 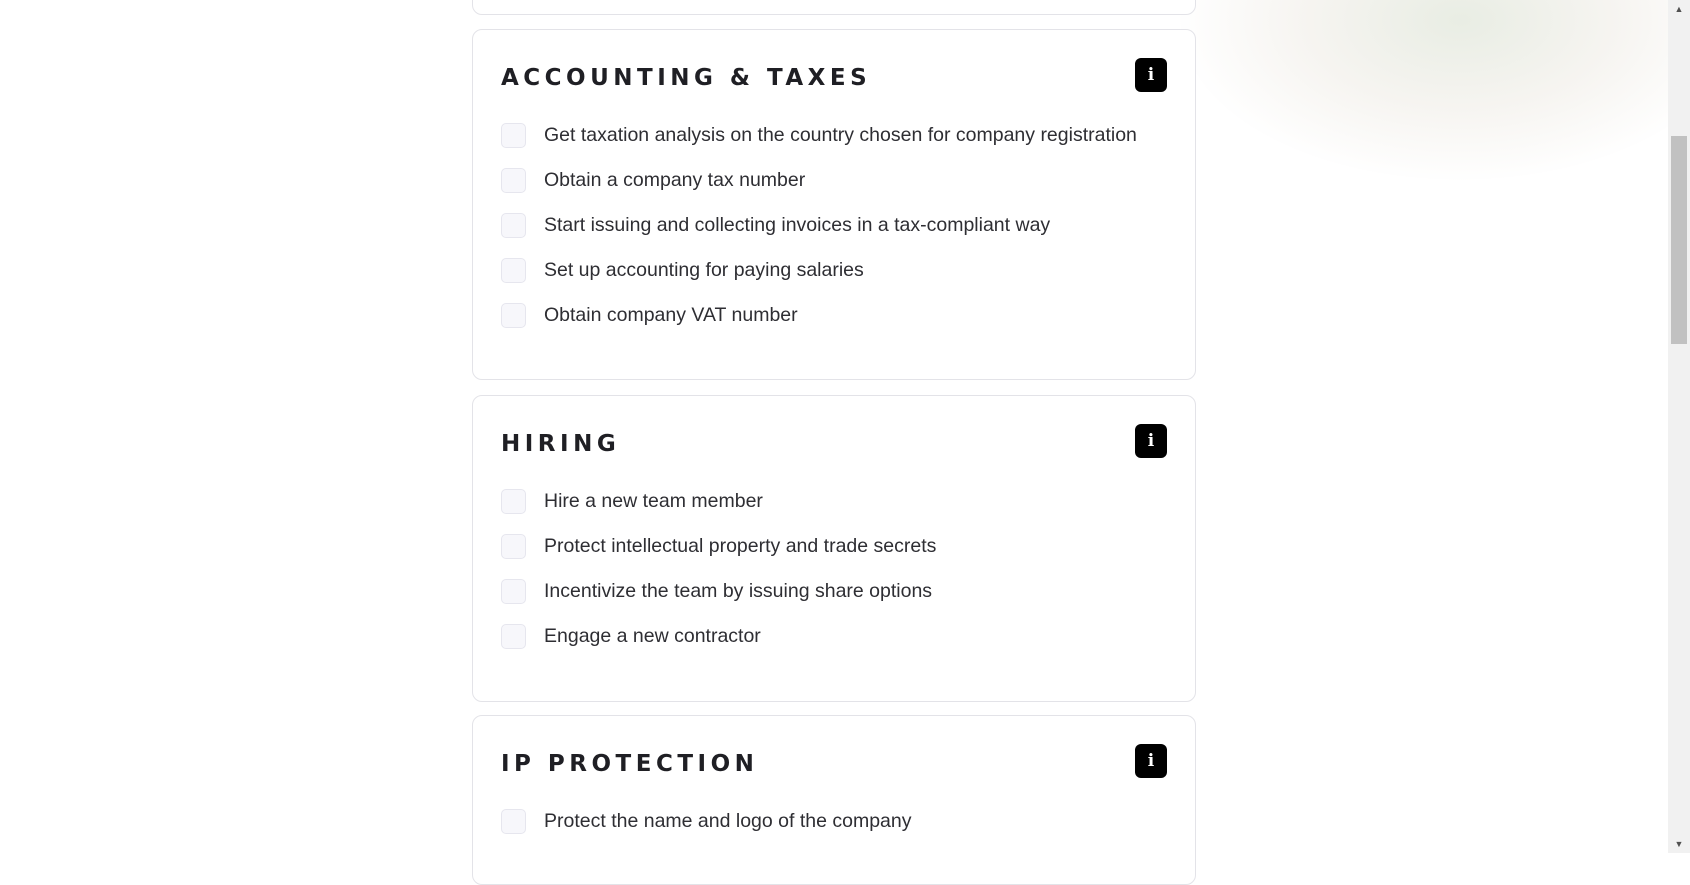 What do you see at coordinates (1679, 426) in the screenshot?
I see `vertical-scrollbar: ▲ ▼` at bounding box center [1679, 426].